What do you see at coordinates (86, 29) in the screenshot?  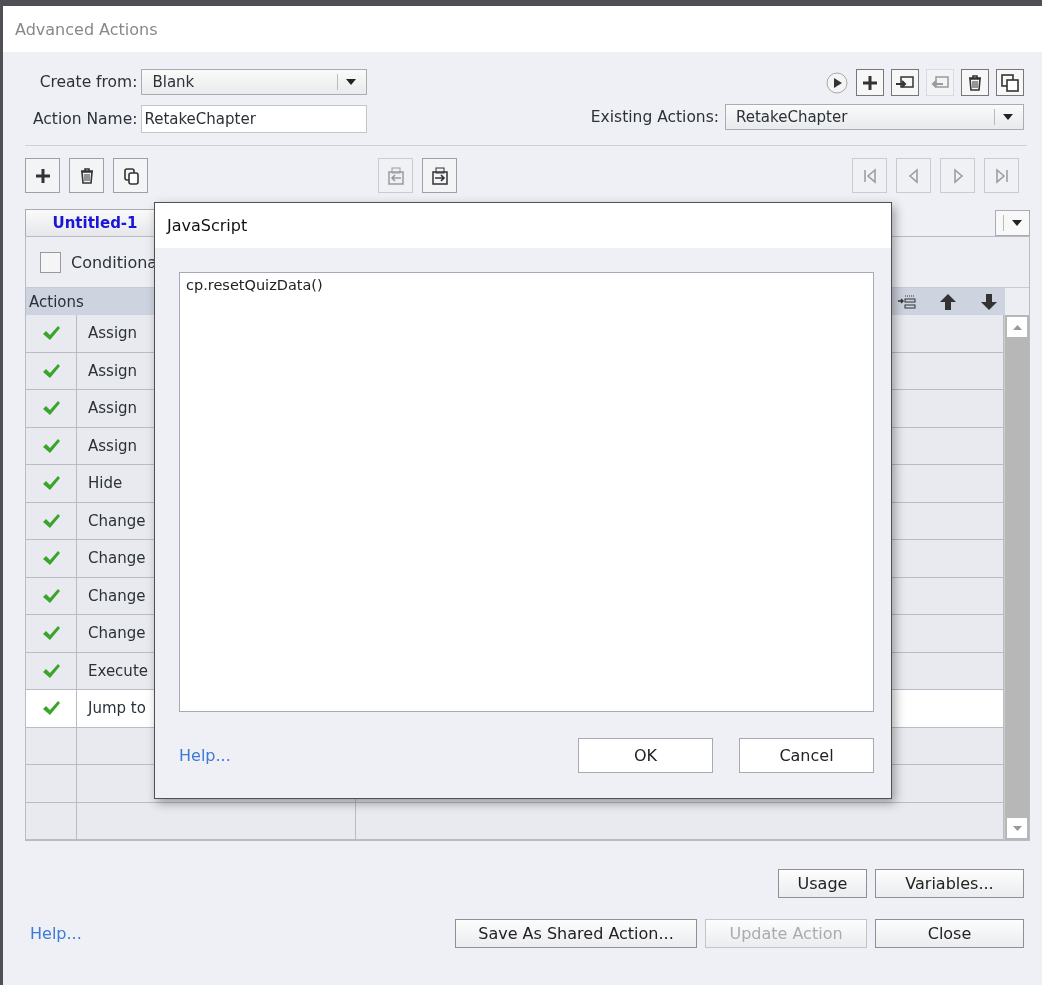 I see `window-title: Advanced Actions` at bounding box center [86, 29].